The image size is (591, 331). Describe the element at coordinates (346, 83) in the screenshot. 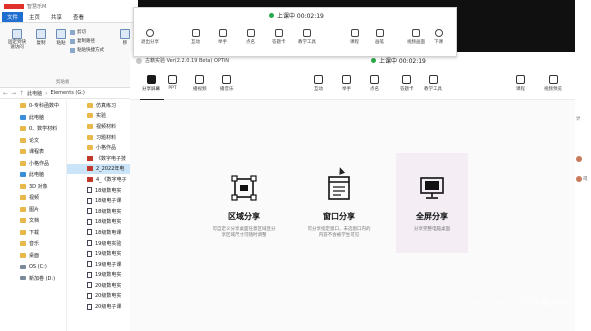

I see `toolbar-raise-hand-button: 举手` at that location.